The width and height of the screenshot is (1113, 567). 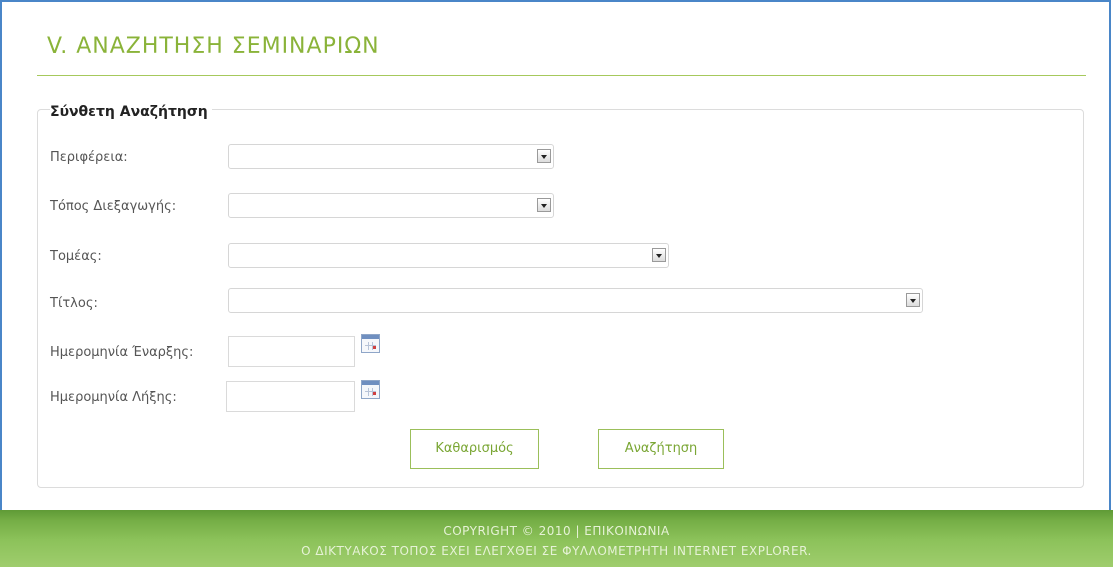 I want to click on footer-copyright: COPYRIGHT © 2010 | ΕΠΙΚΟΙΝΩΝΙΑ, so click(x=556, y=531).